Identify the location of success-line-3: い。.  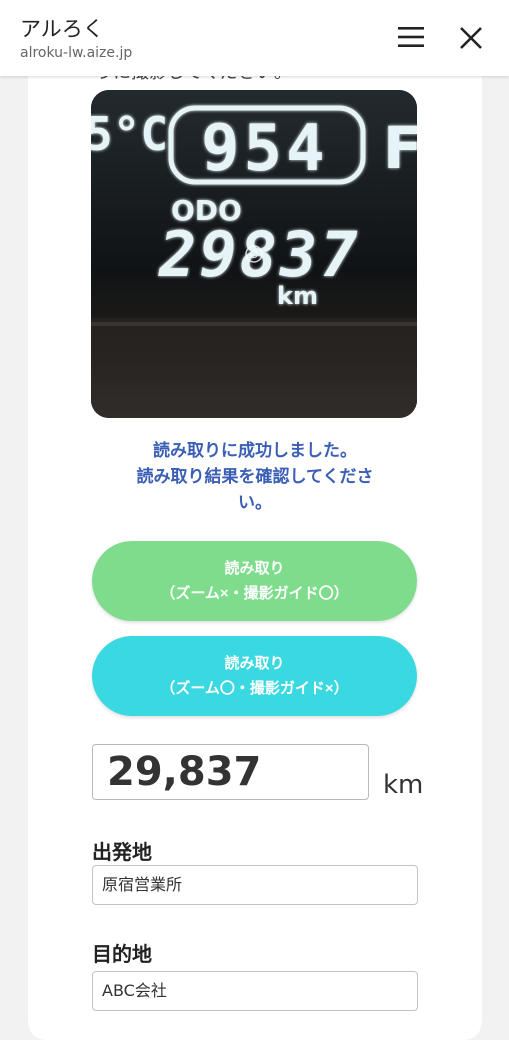
(255, 503).